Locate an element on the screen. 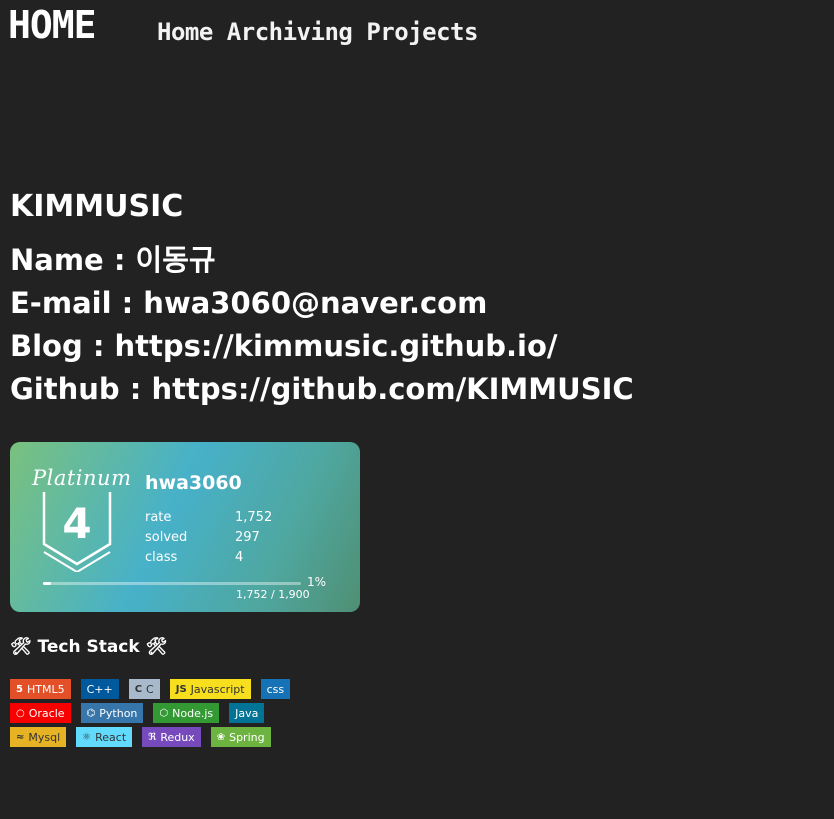 This screenshot has height=819, width=834. tech-badge-css: css is located at coordinates (275, 689).